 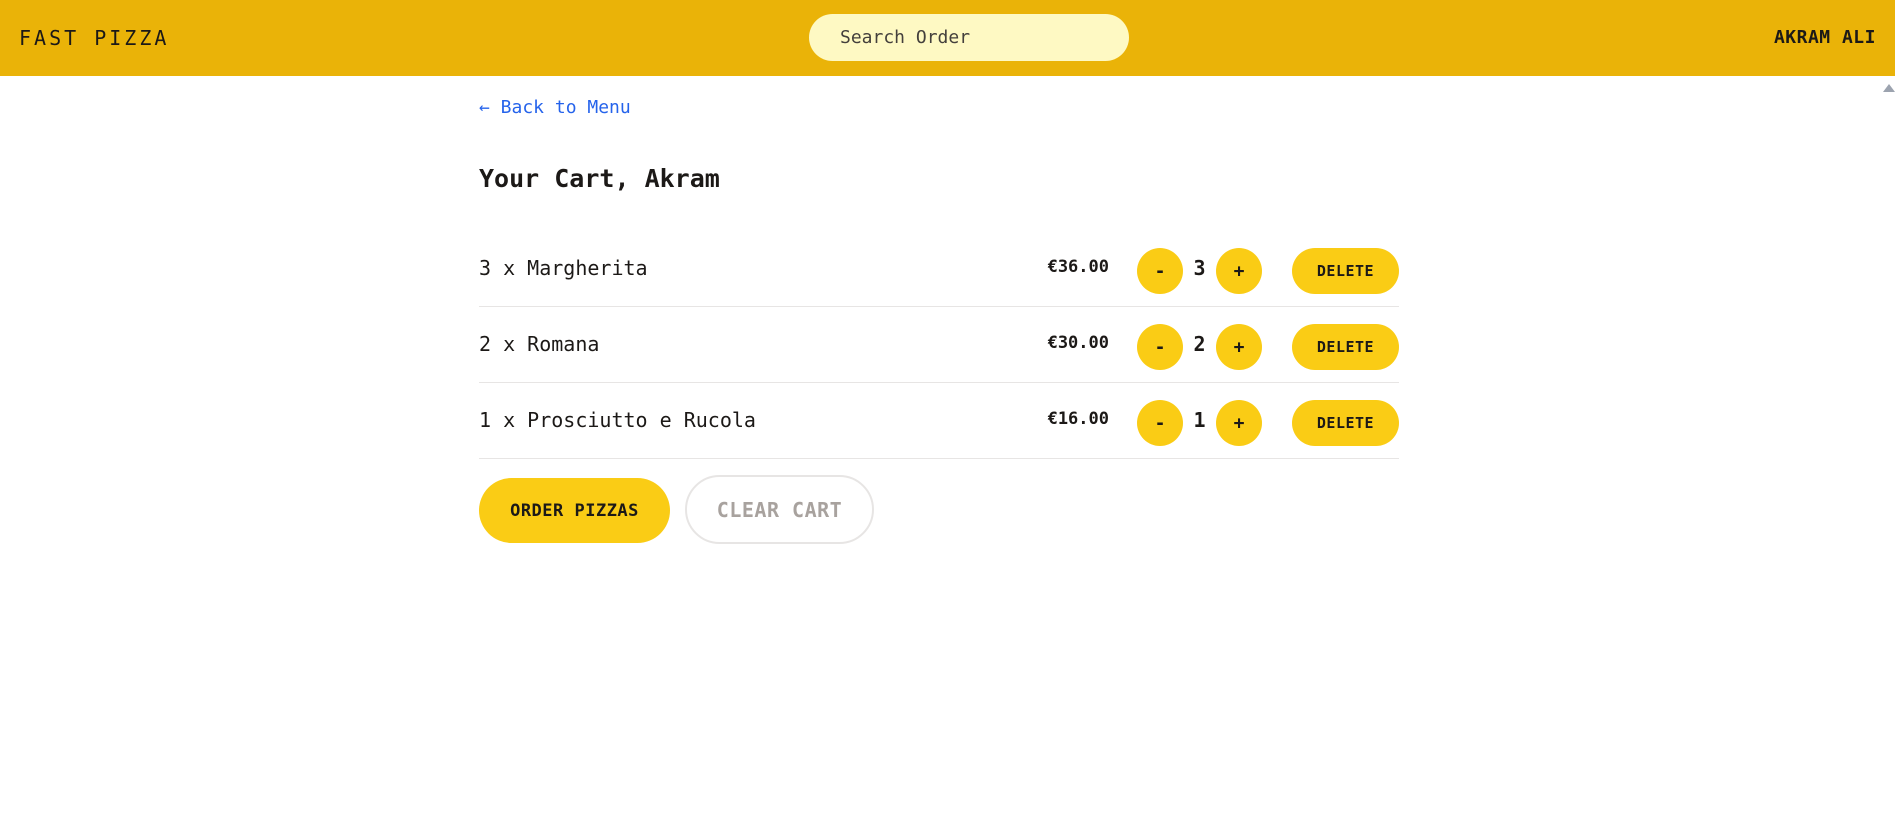 What do you see at coordinates (1199, 420) in the screenshot?
I see `quantity-value: 1` at bounding box center [1199, 420].